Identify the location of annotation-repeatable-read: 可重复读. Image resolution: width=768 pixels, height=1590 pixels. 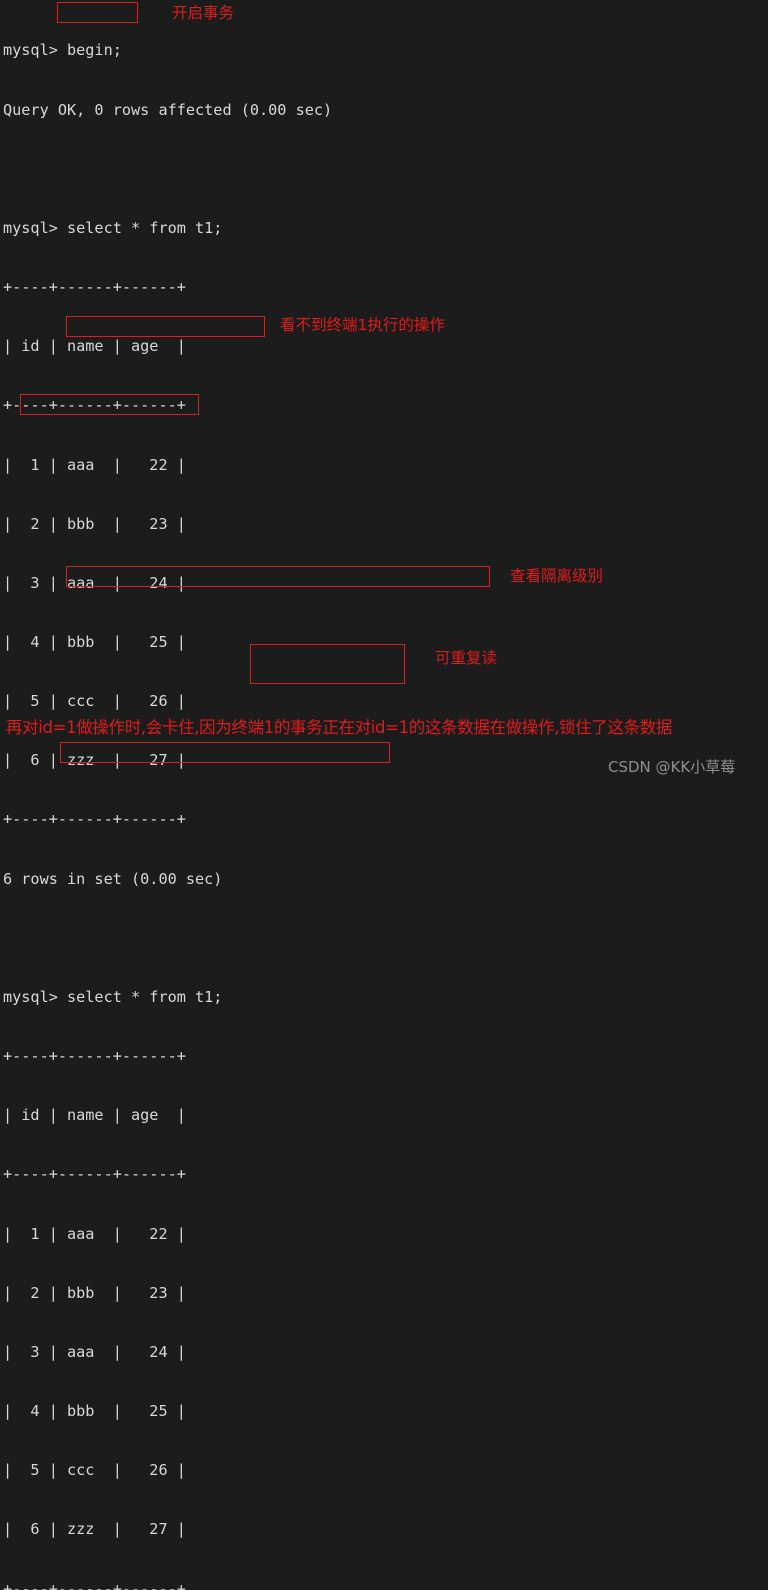
(466, 658).